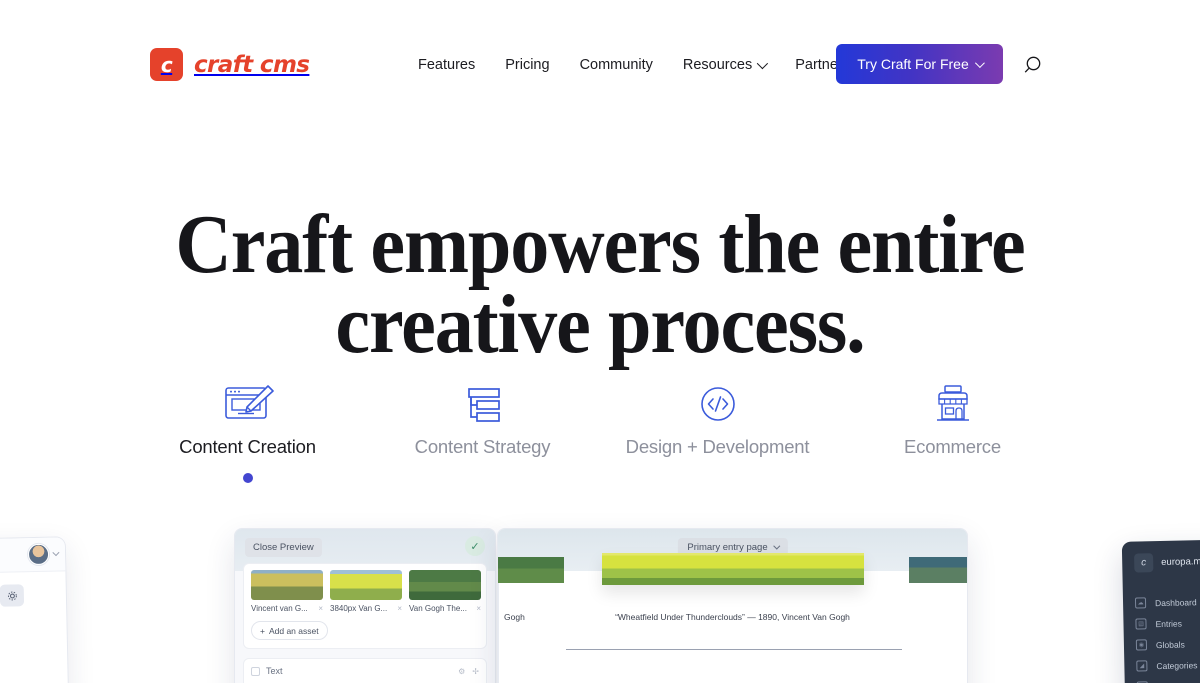 The height and width of the screenshot is (683, 1200). What do you see at coordinates (482, 446) in the screenshot?
I see `tab-label: Content Strategy` at bounding box center [482, 446].